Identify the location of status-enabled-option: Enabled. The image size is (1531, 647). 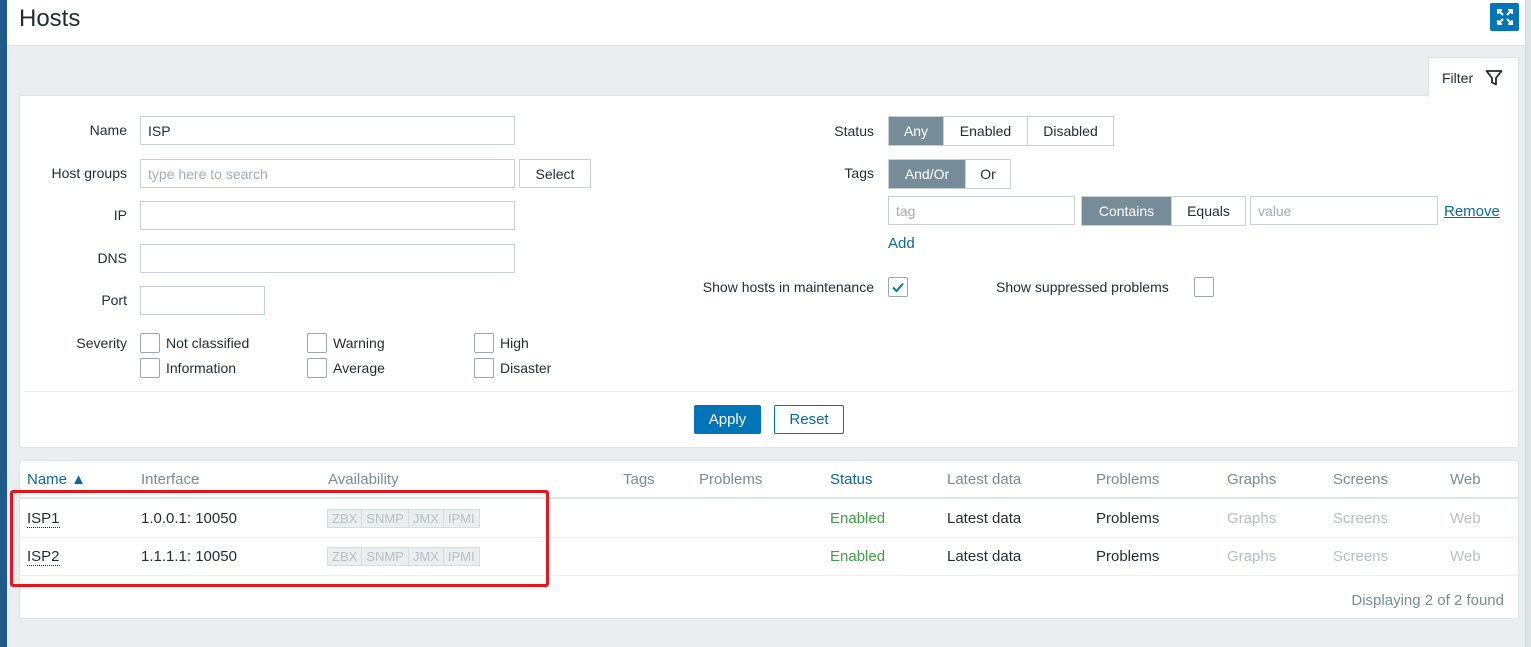
(985, 131).